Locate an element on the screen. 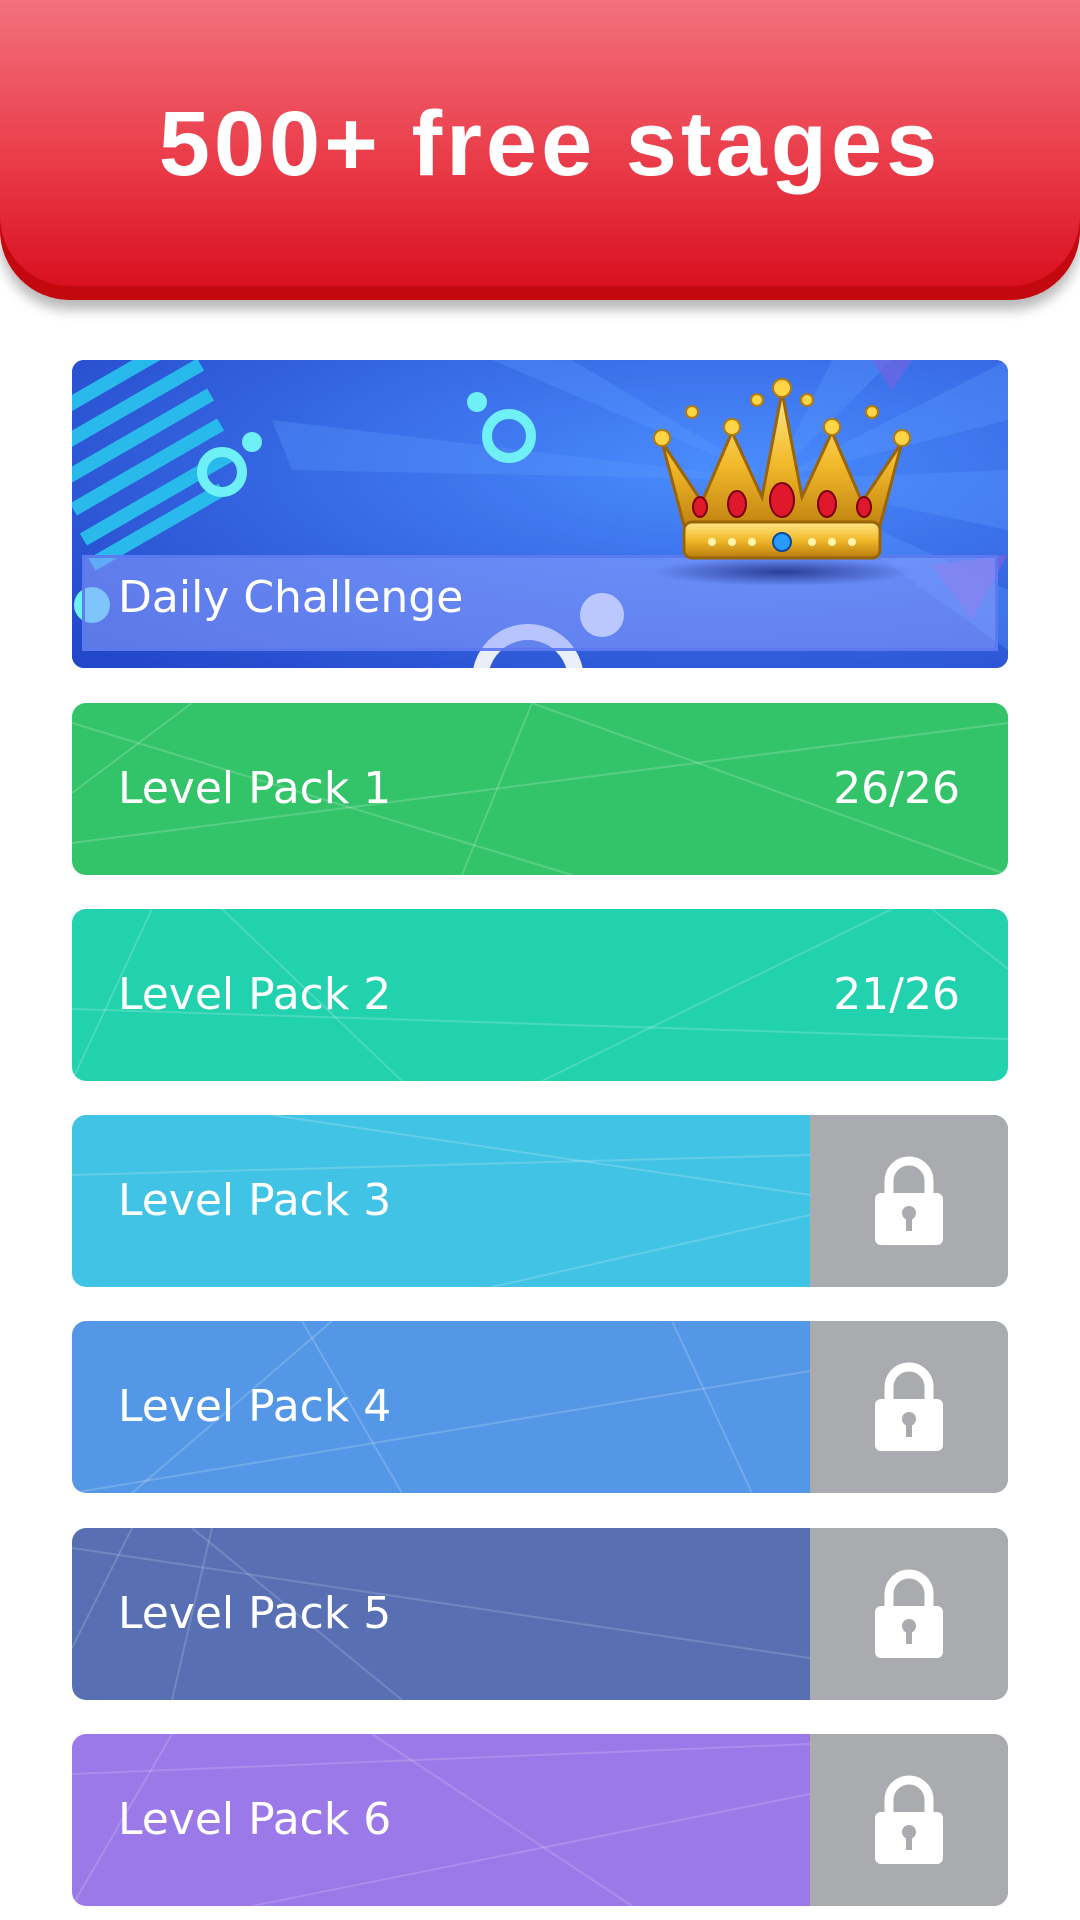 Image resolution: width=1080 pixels, height=1920 pixels. page-title: 500+ free stages is located at coordinates (550, 143).